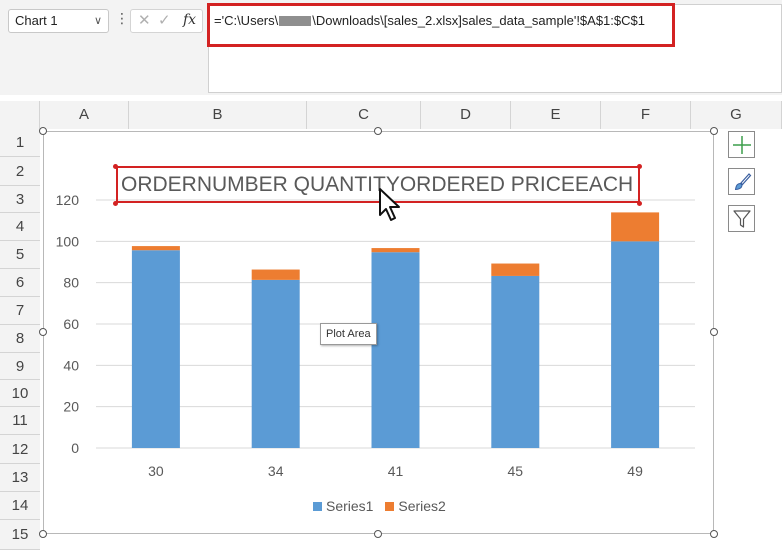 The width and height of the screenshot is (782, 550). I want to click on column-header-g: G, so click(736, 115).